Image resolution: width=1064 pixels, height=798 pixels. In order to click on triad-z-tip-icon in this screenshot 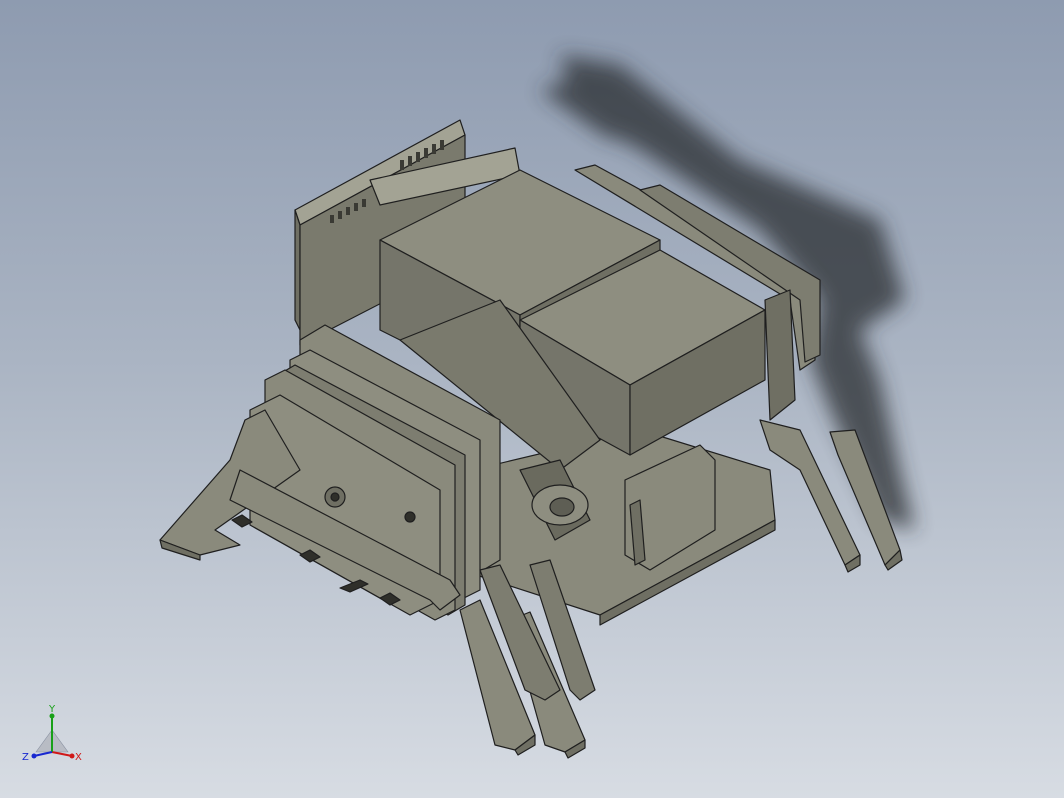, I will do `click(34, 756)`.